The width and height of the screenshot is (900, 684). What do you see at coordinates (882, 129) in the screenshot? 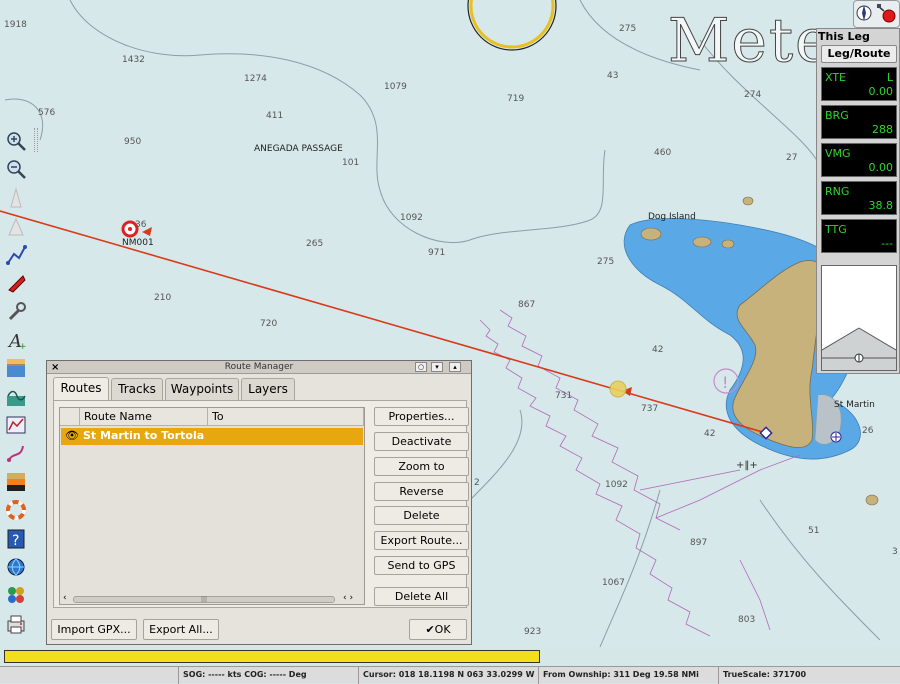
I see `brg-value: 288` at bounding box center [882, 129].